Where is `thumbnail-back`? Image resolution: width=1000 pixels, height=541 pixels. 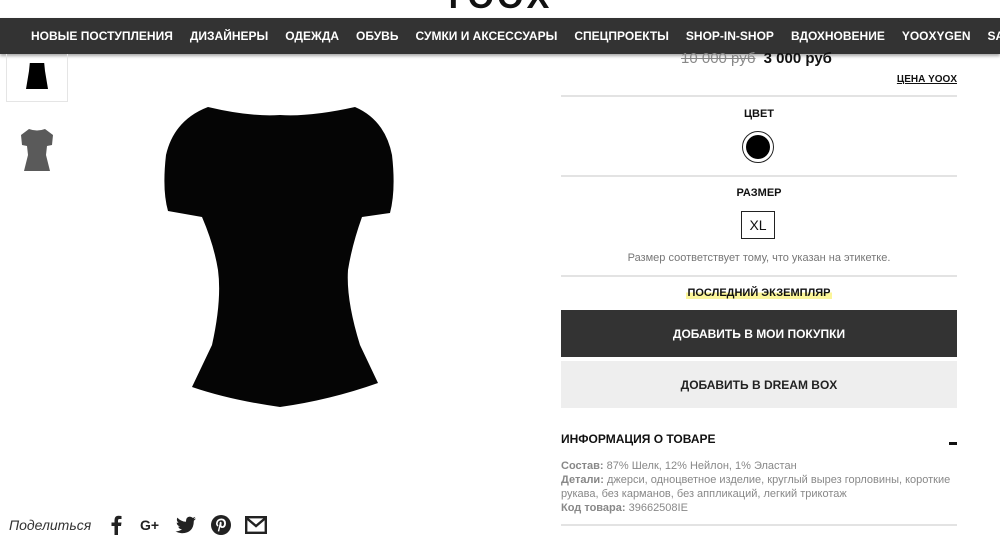
thumbnail-back is located at coordinates (37, 150).